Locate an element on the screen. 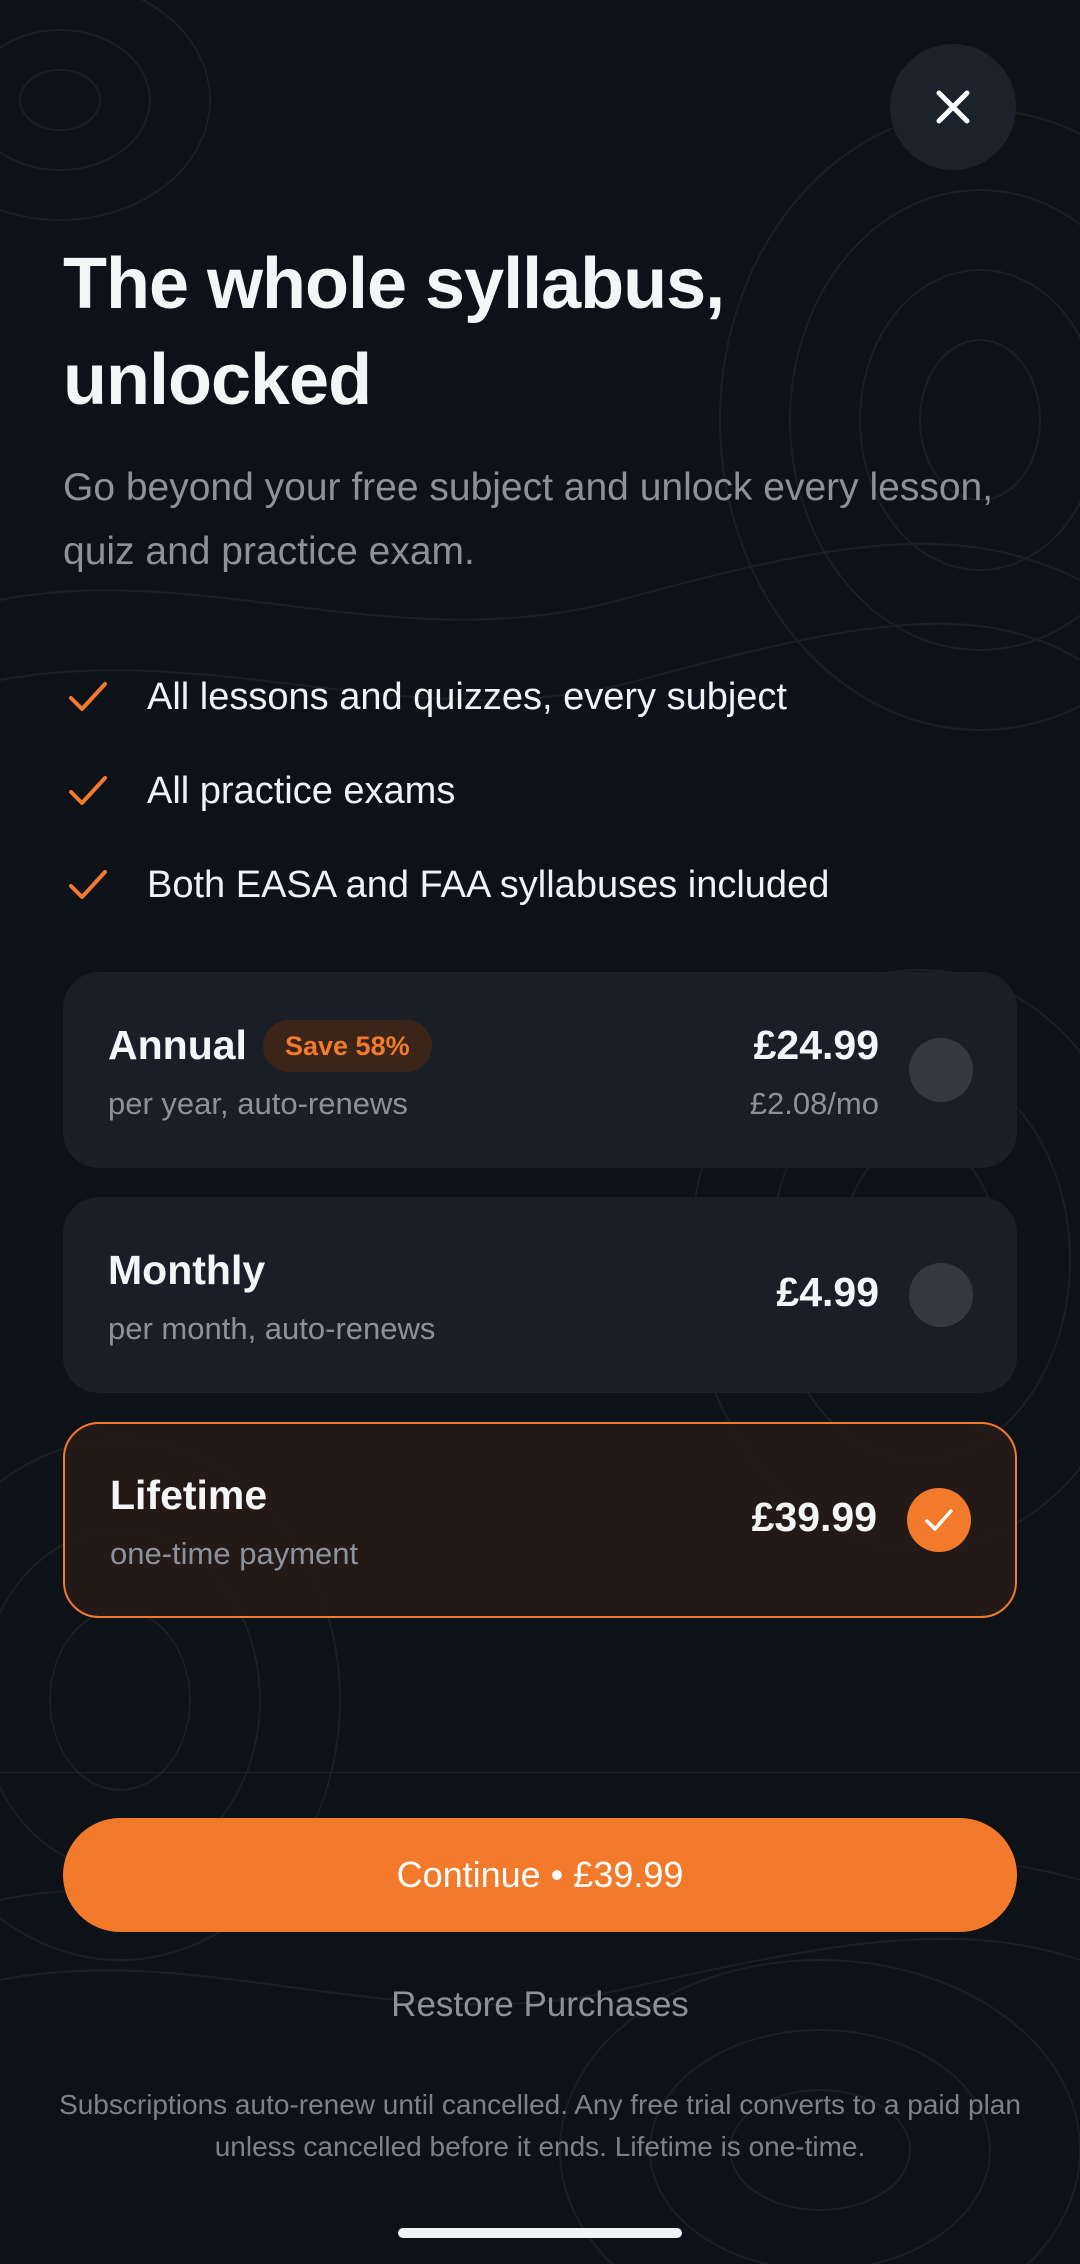 The height and width of the screenshot is (2264, 1080). feature-text: All practice exams is located at coordinates (301, 790).